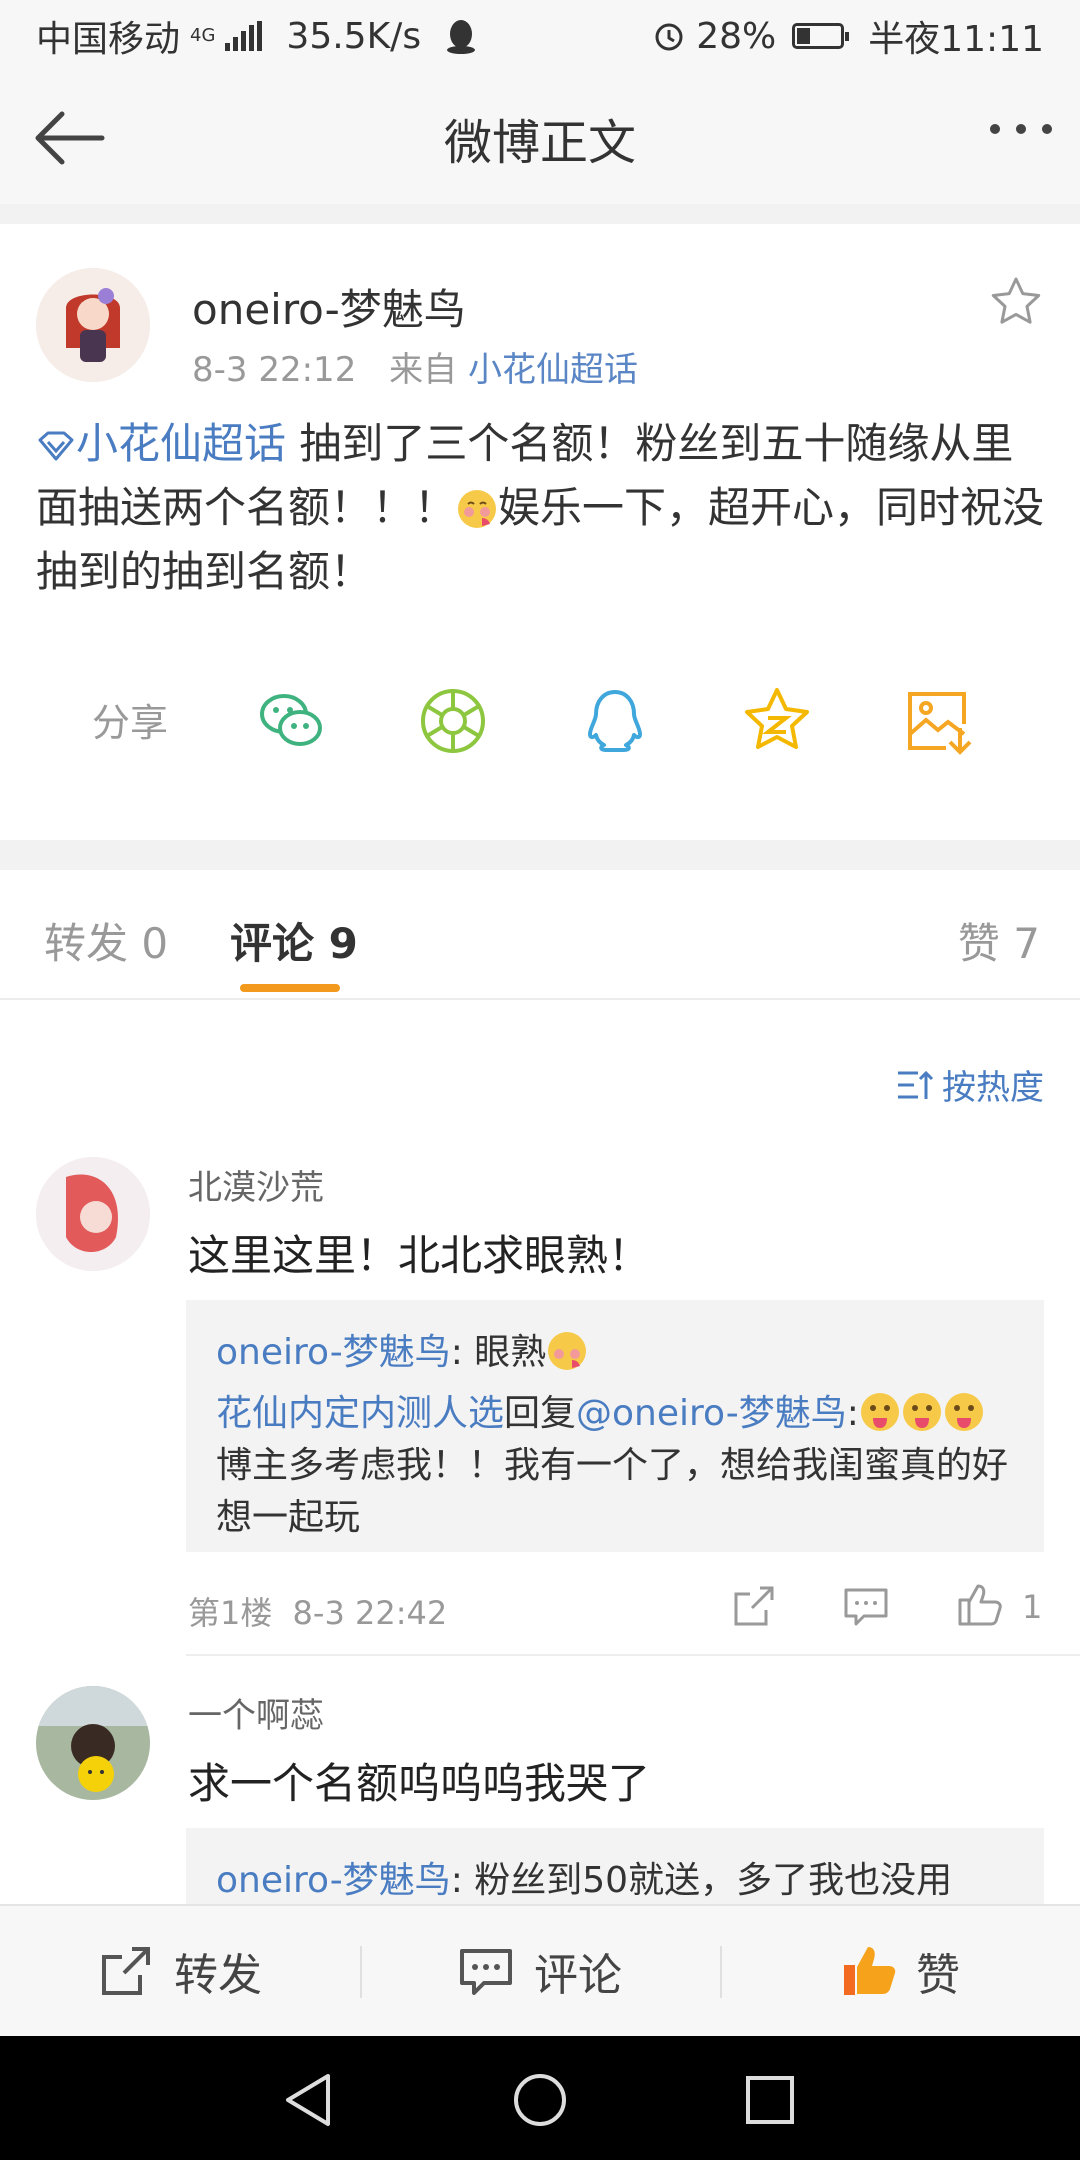 The width and height of the screenshot is (1080, 2160). What do you see at coordinates (203, 35) in the screenshot?
I see `network-icon: 4G` at bounding box center [203, 35].